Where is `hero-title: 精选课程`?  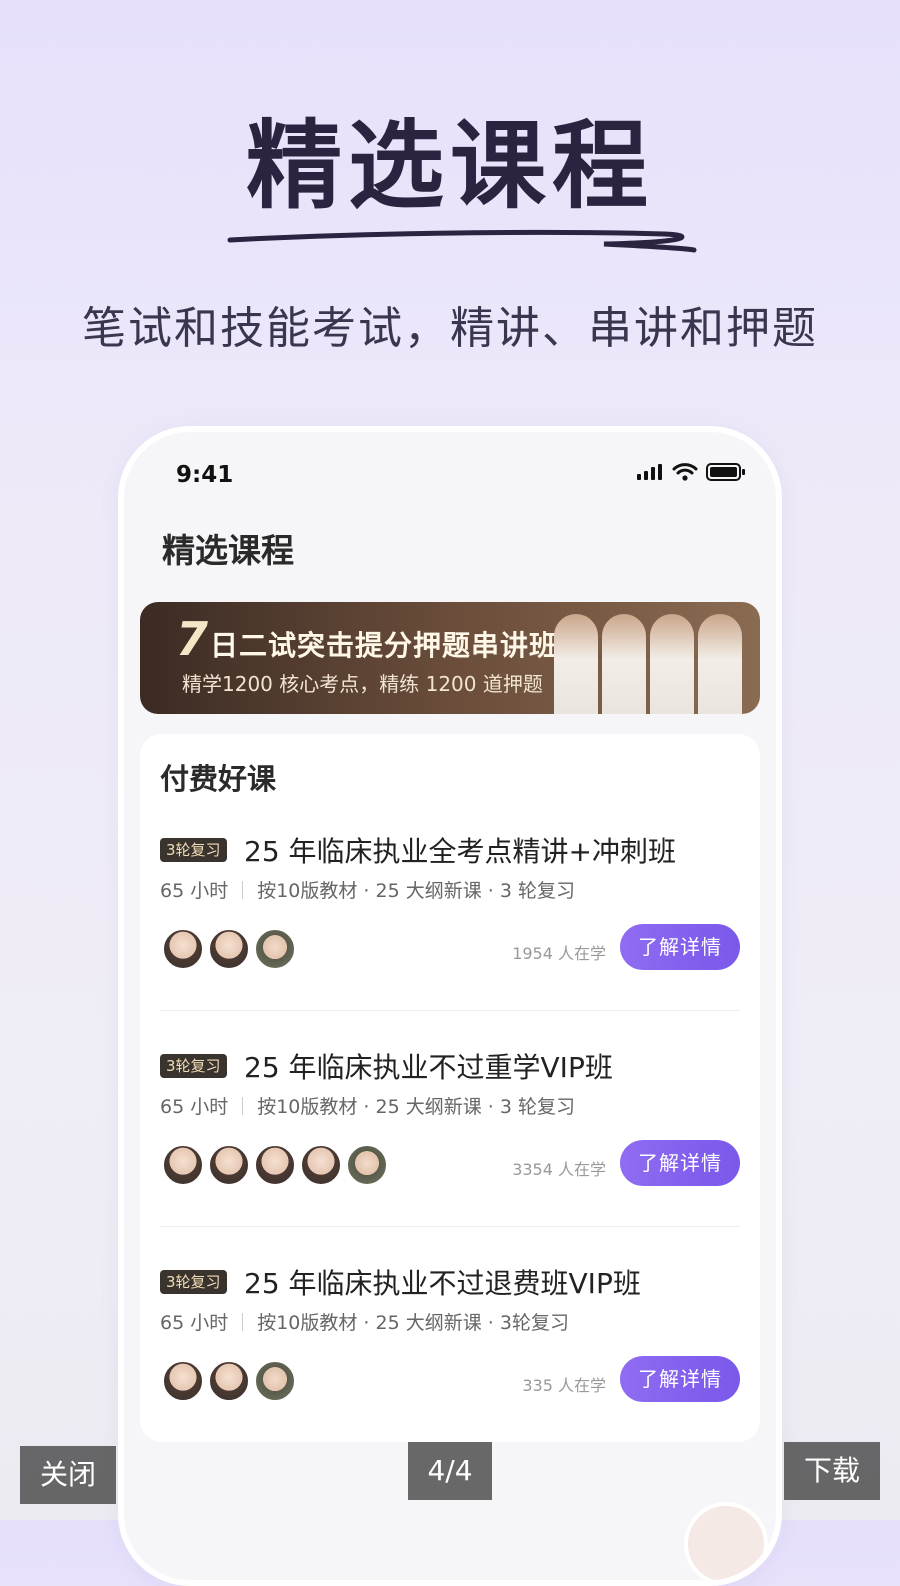
hero-title: 精选课程 is located at coordinates (450, 166).